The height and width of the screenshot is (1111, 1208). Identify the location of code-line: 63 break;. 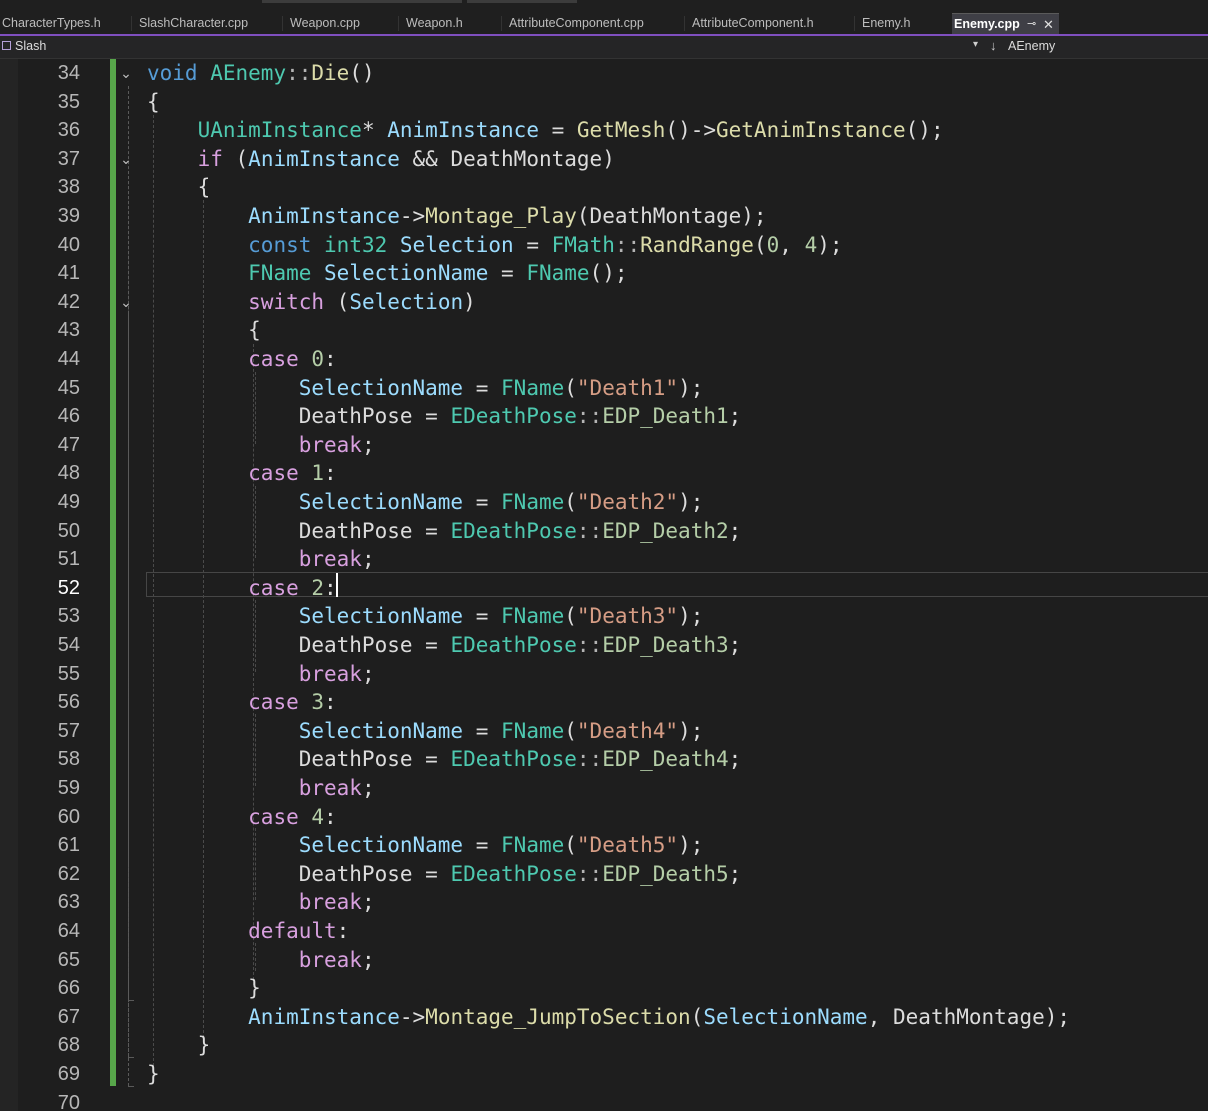
(604, 902).